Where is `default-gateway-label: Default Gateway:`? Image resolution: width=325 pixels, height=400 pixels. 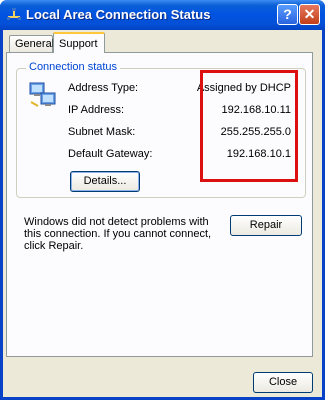
default-gateway-label: Default Gateway: is located at coordinates (110, 154).